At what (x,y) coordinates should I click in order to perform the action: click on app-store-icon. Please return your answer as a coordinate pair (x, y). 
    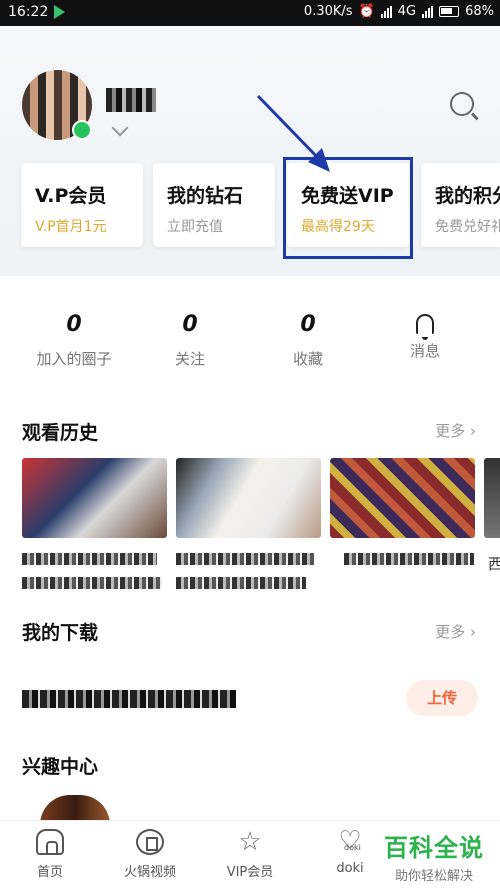
    Looking at the image, I should click on (60, 12).